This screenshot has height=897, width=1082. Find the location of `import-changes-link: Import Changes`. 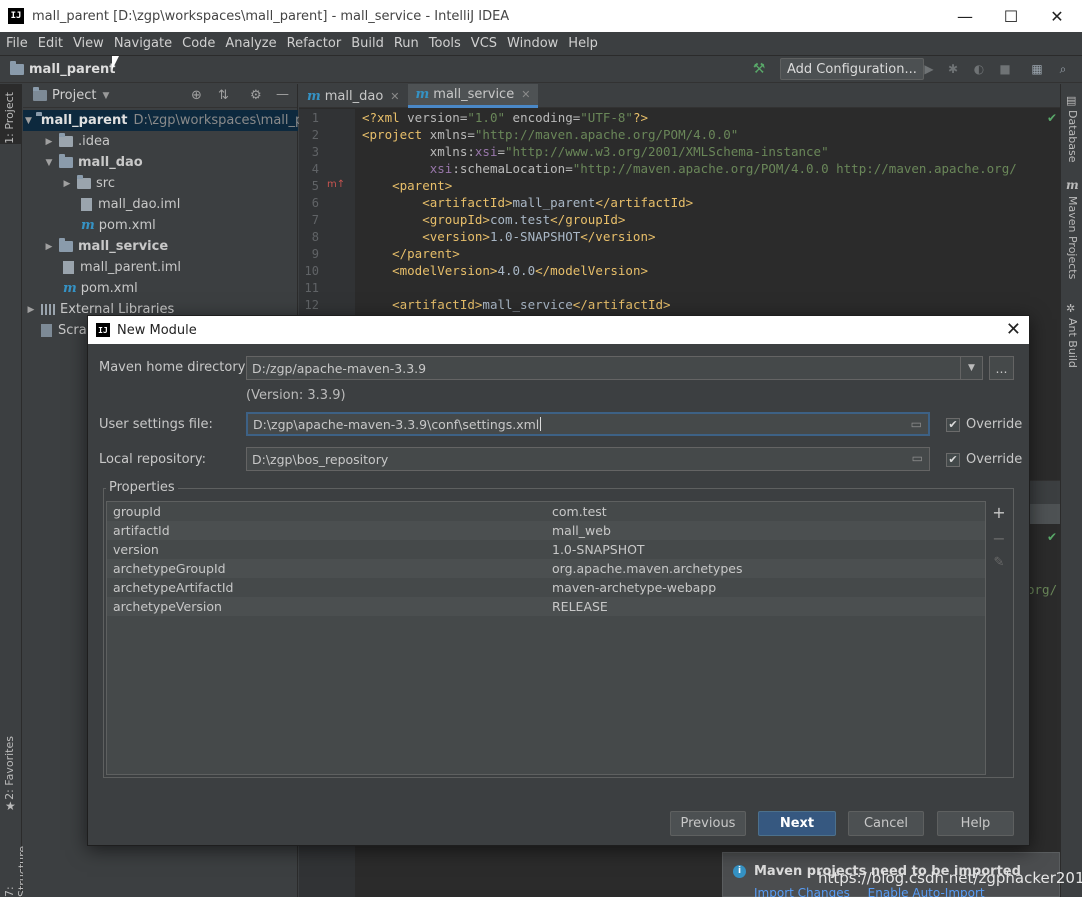

import-changes-link: Import Changes is located at coordinates (802, 891).